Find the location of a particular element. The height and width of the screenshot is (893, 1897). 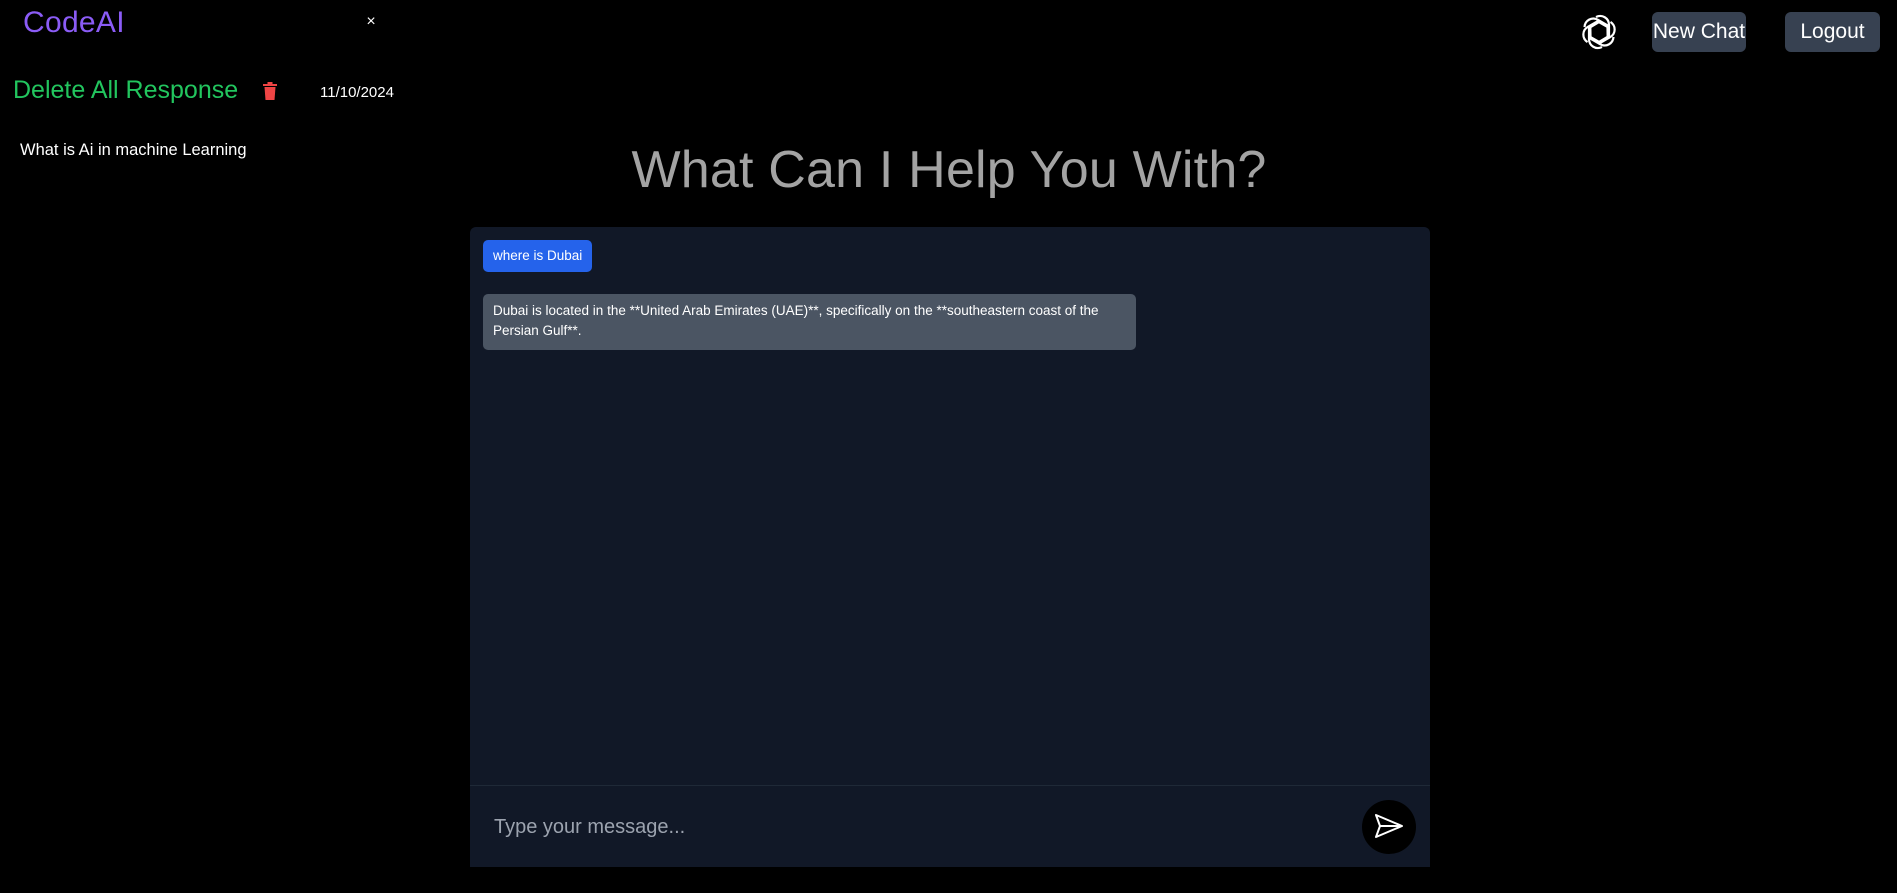

send-icon is located at coordinates (1389, 827).